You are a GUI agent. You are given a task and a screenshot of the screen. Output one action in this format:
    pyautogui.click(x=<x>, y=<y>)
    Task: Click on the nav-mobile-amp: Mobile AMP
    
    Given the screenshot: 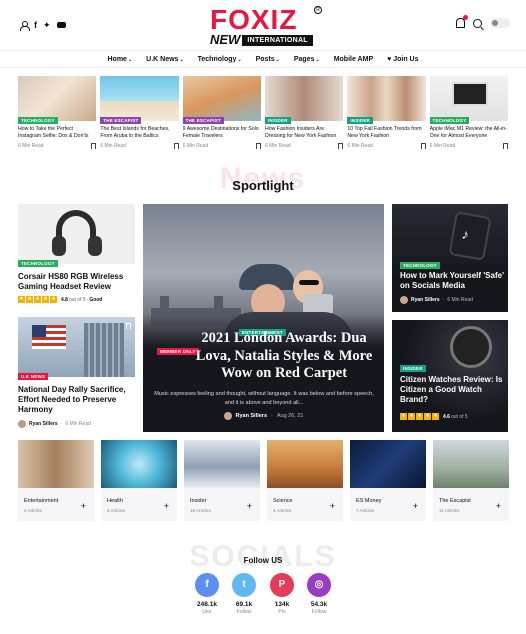 What is the action you would take?
    pyautogui.click(x=353, y=59)
    